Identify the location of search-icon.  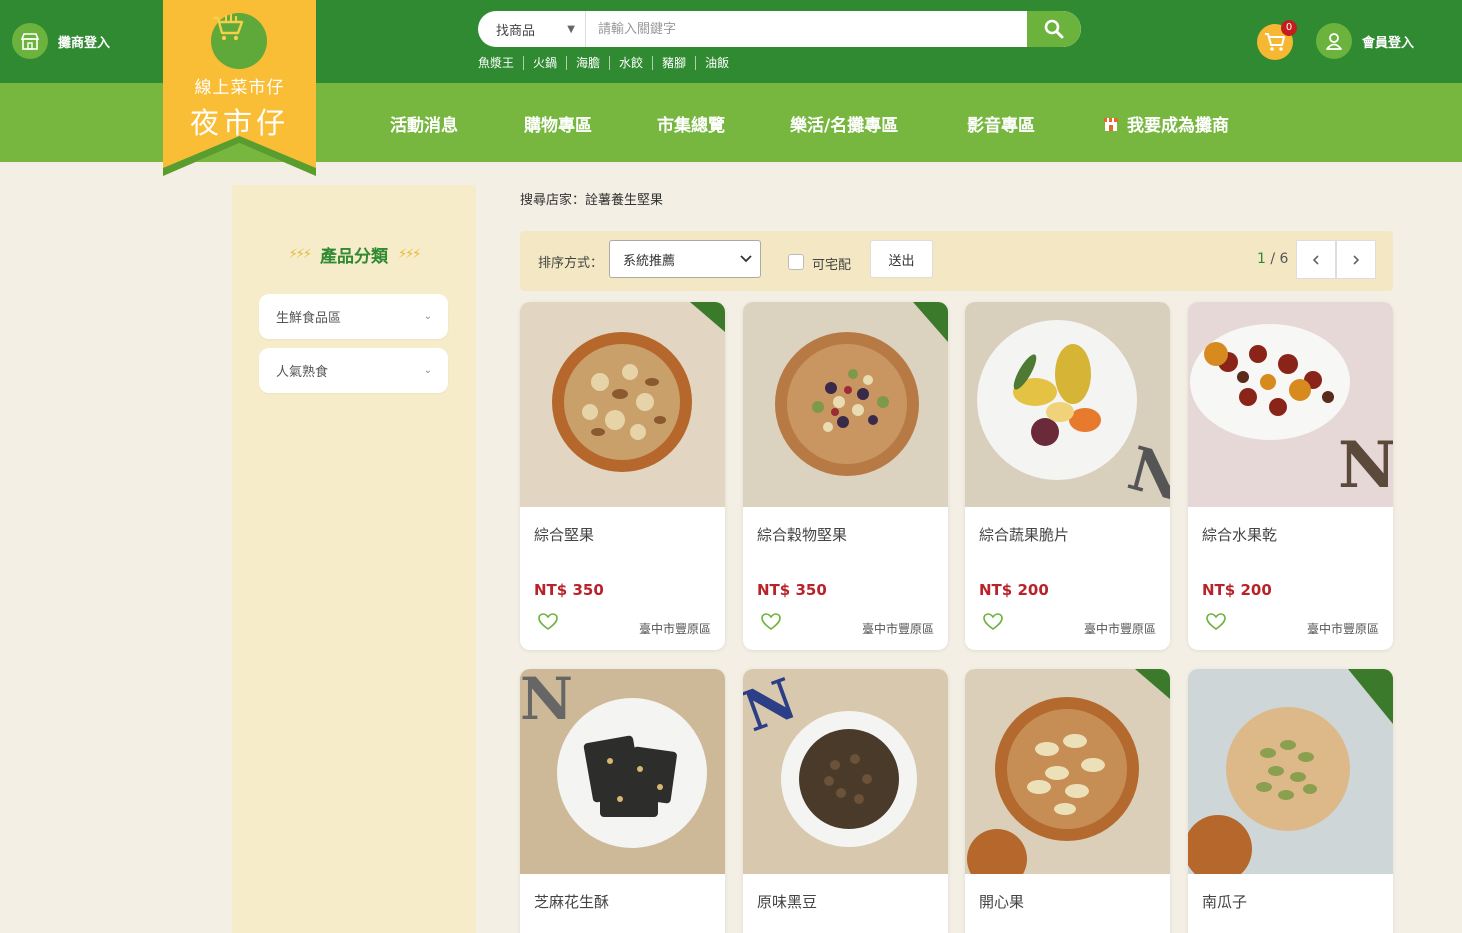
(1054, 29).